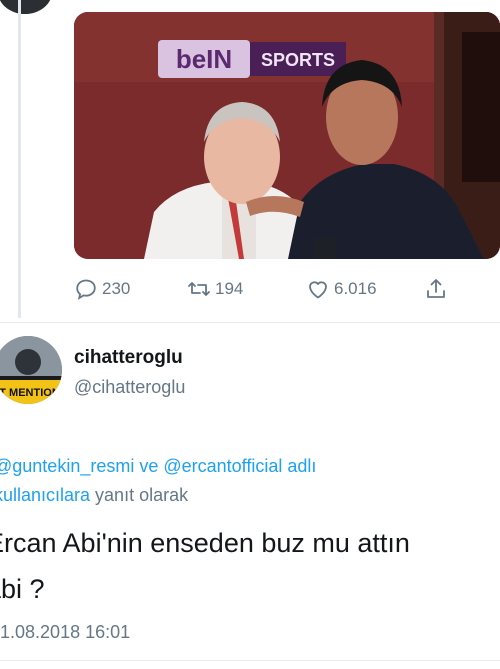  What do you see at coordinates (355, 288) in the screenshot?
I see `like-count: 6.016` at bounding box center [355, 288].